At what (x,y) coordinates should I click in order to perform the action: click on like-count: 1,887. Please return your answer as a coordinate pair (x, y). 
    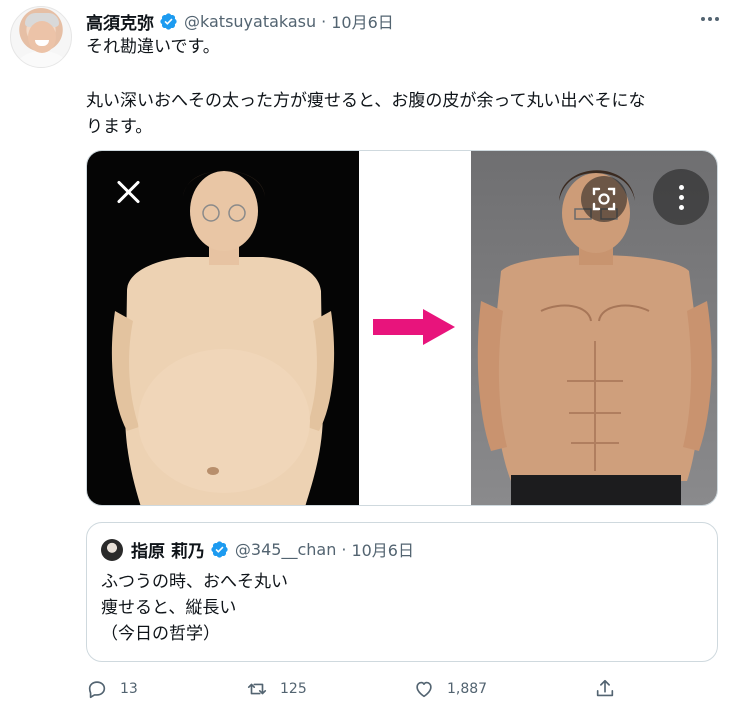
    Looking at the image, I should click on (467, 689).